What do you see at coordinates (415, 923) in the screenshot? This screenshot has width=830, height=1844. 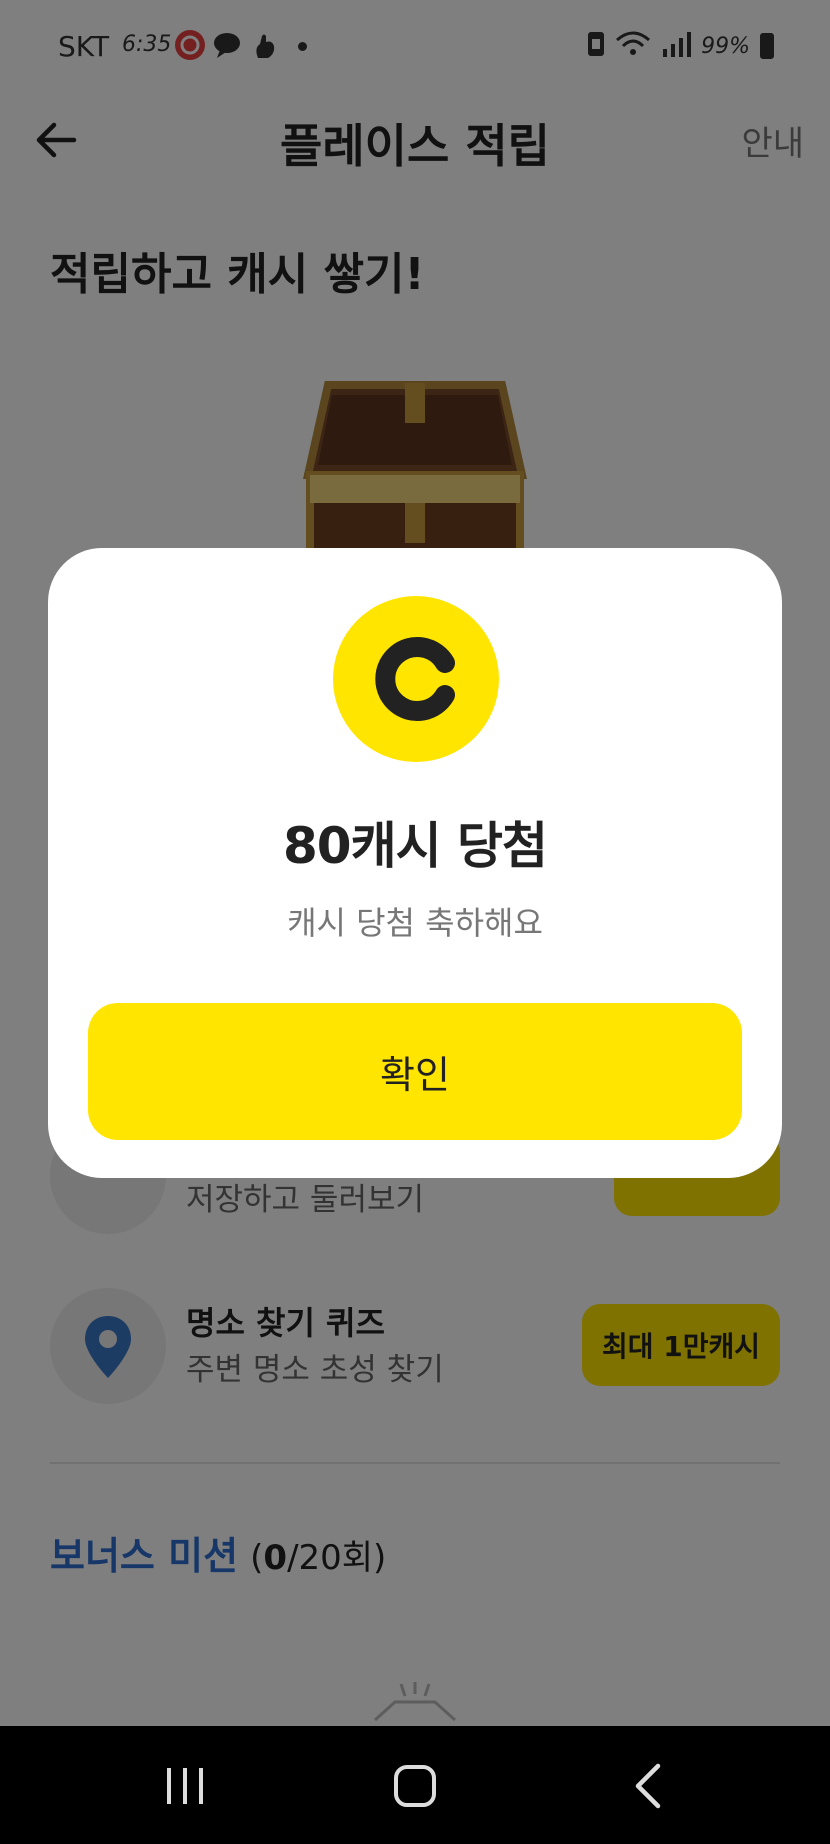 I see `reward-subtitle: 캐시 당첨 축하해요` at bounding box center [415, 923].